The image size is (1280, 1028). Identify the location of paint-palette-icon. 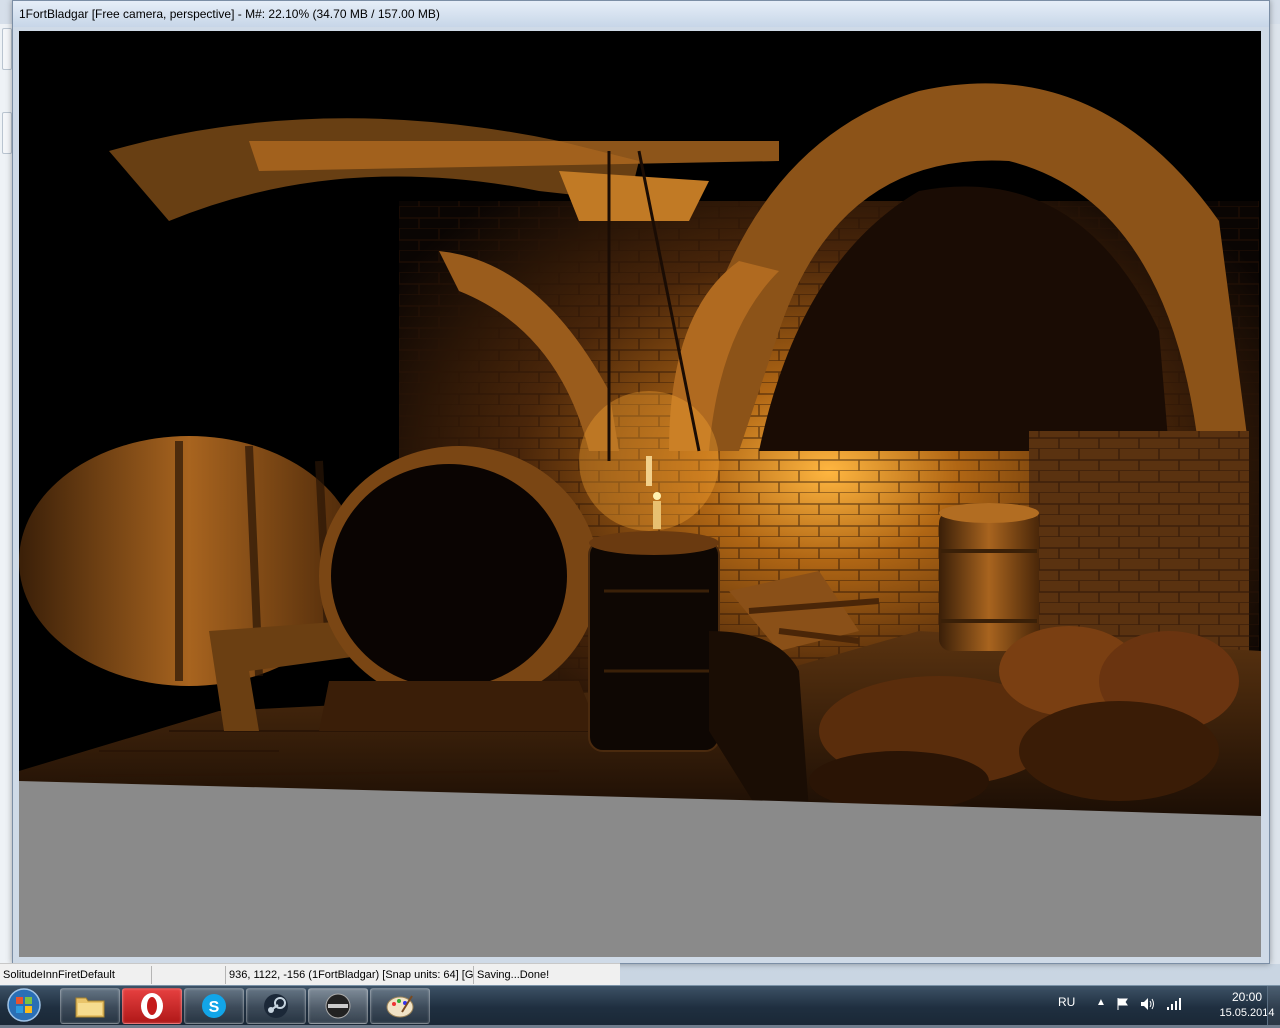
(400, 1006).